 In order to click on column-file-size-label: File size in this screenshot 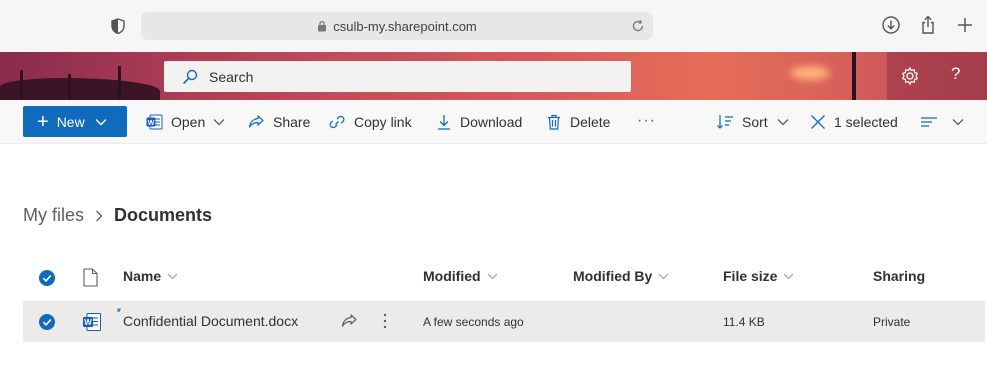, I will do `click(750, 276)`.